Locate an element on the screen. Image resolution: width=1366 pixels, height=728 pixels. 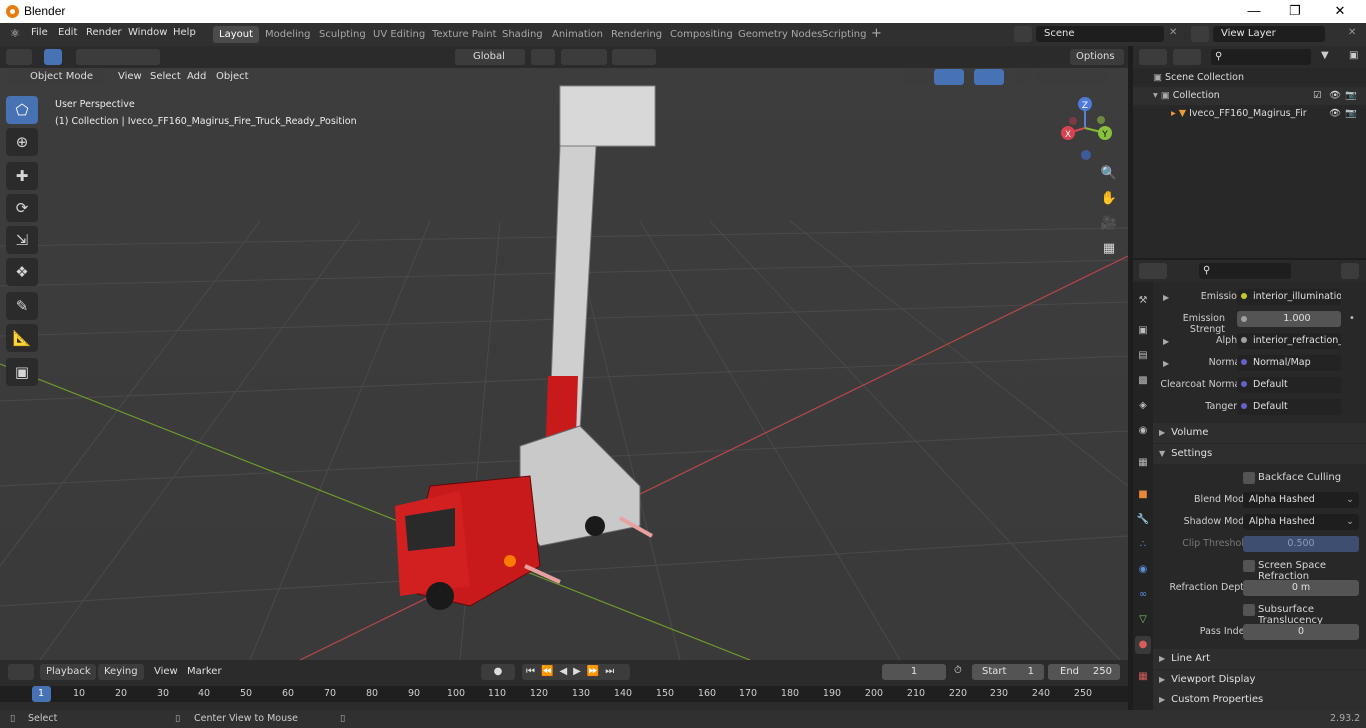
menu-edit: Edit is located at coordinates (67, 32).